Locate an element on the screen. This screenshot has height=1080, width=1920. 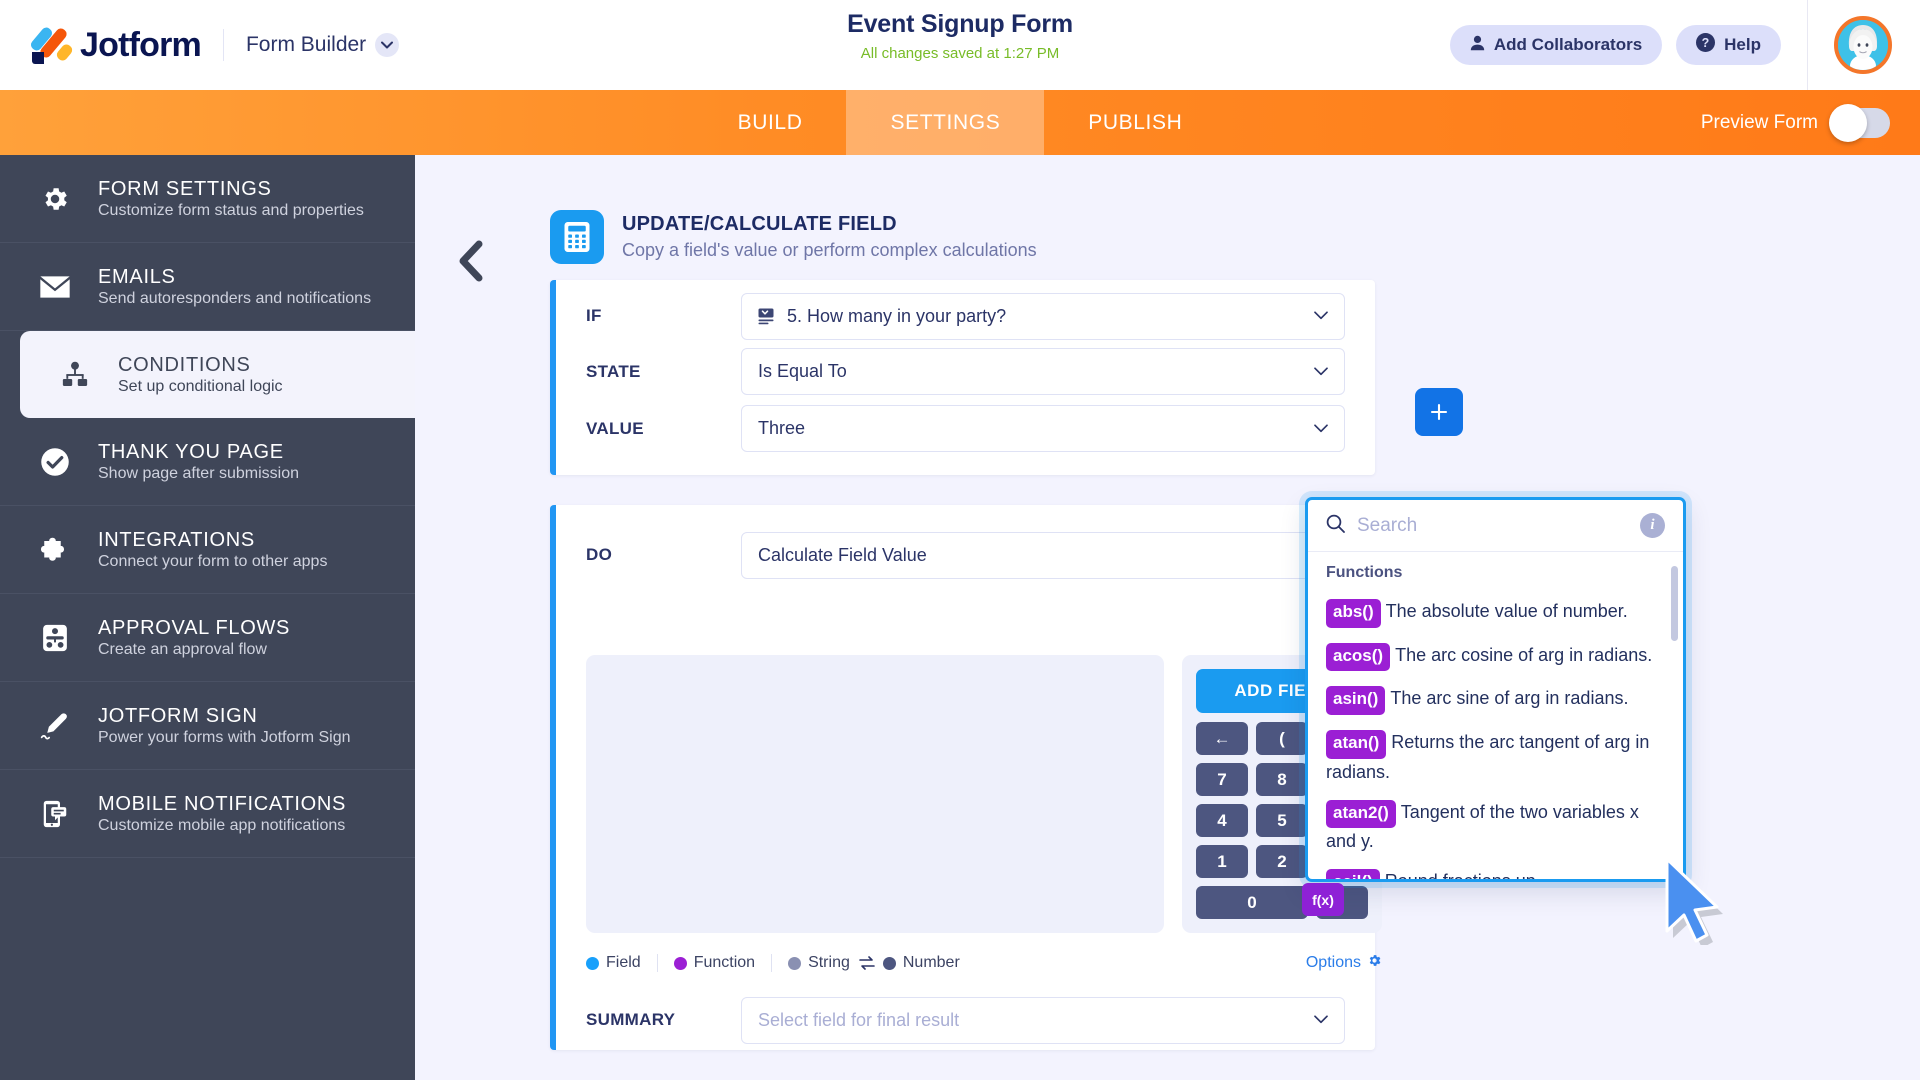
options-button: Options is located at coordinates (1344, 963).